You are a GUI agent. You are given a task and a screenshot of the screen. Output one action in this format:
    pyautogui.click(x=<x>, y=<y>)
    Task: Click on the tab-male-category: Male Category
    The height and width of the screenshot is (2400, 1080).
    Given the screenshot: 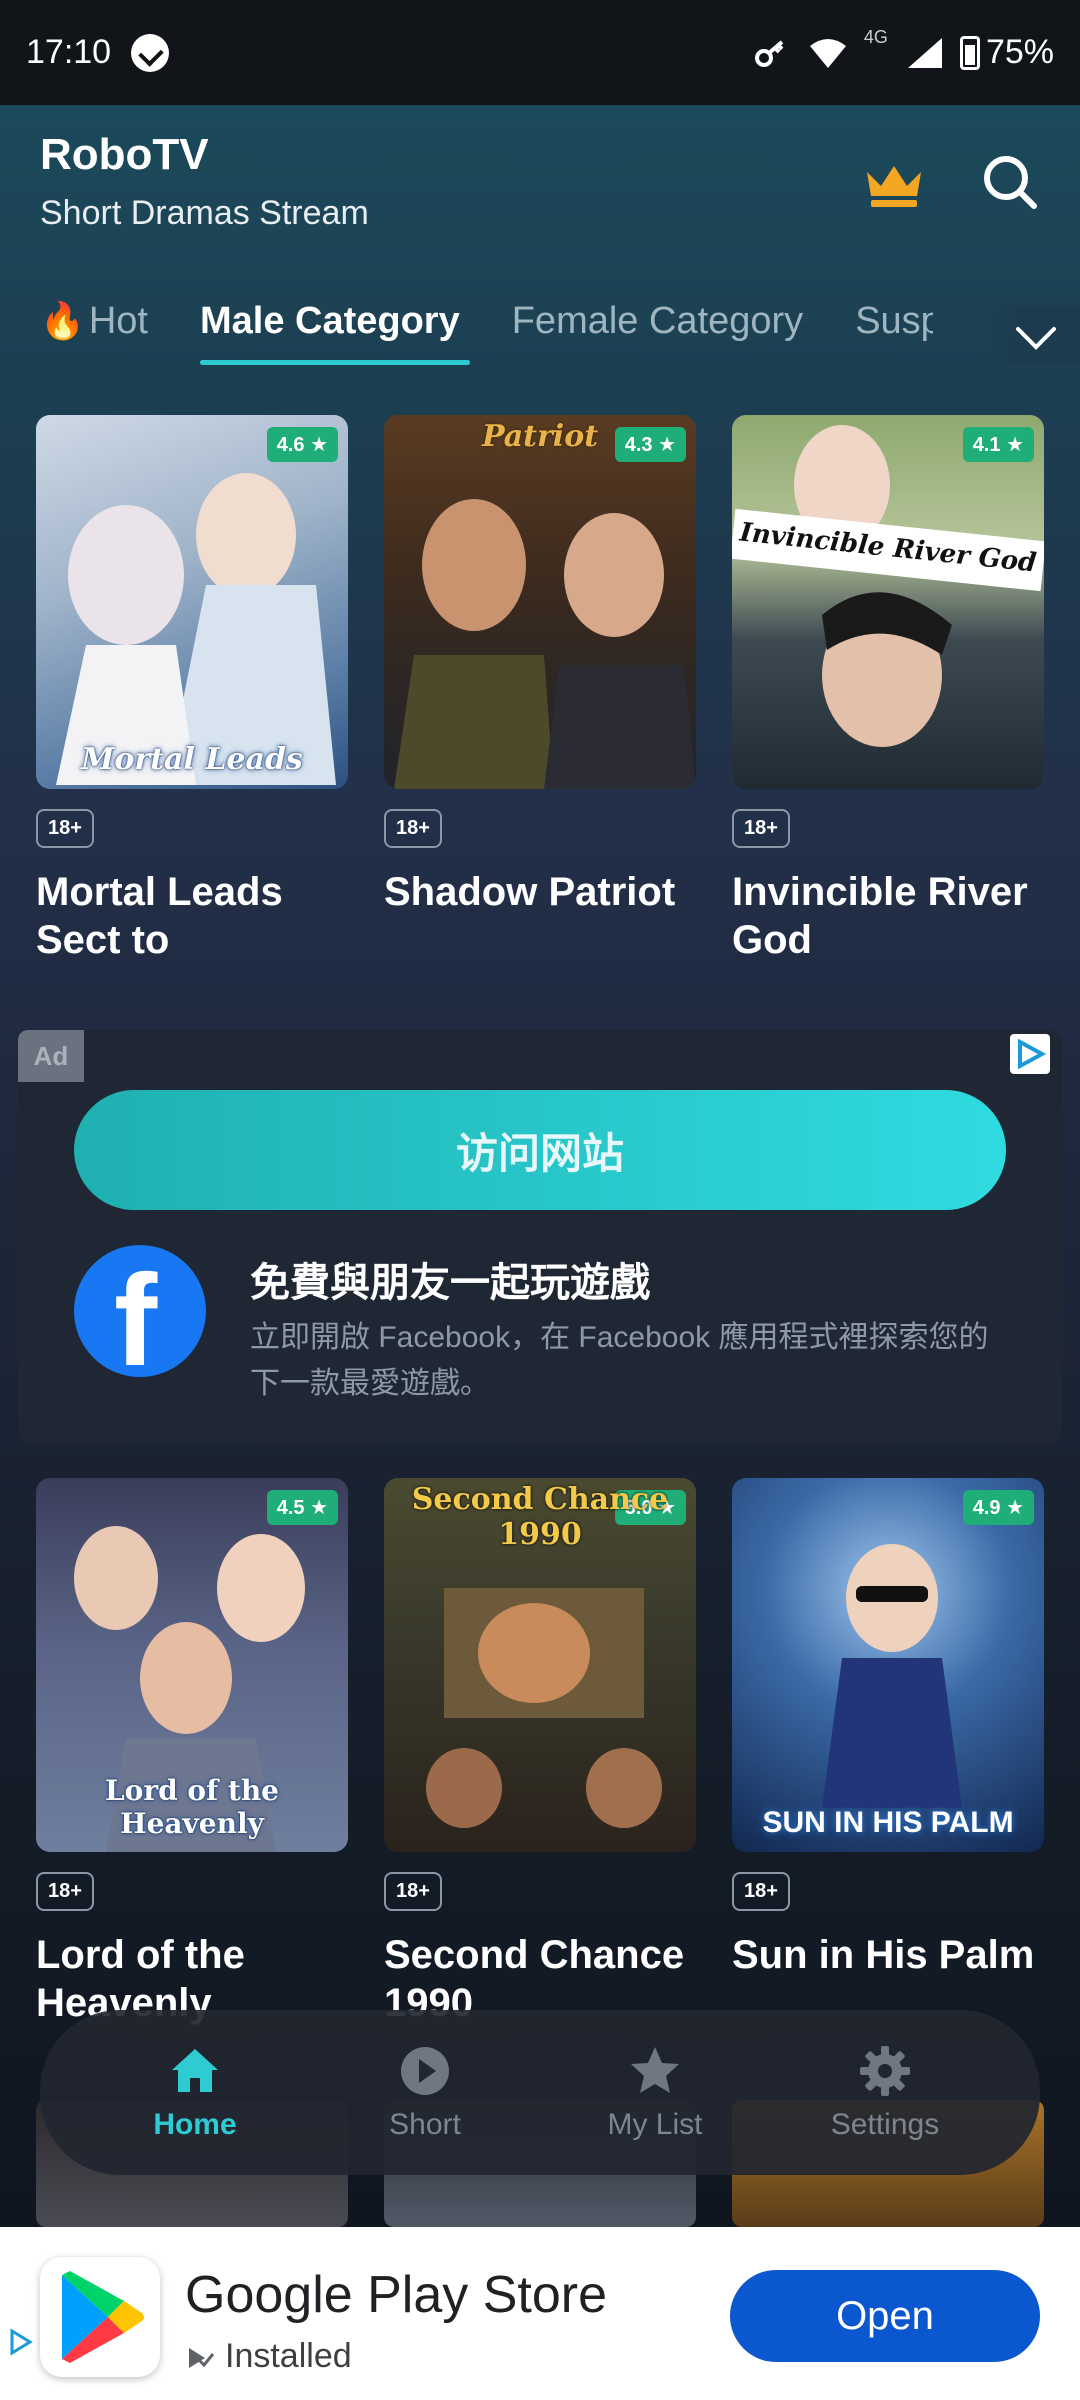 What is the action you would take?
    pyautogui.click(x=334, y=332)
    